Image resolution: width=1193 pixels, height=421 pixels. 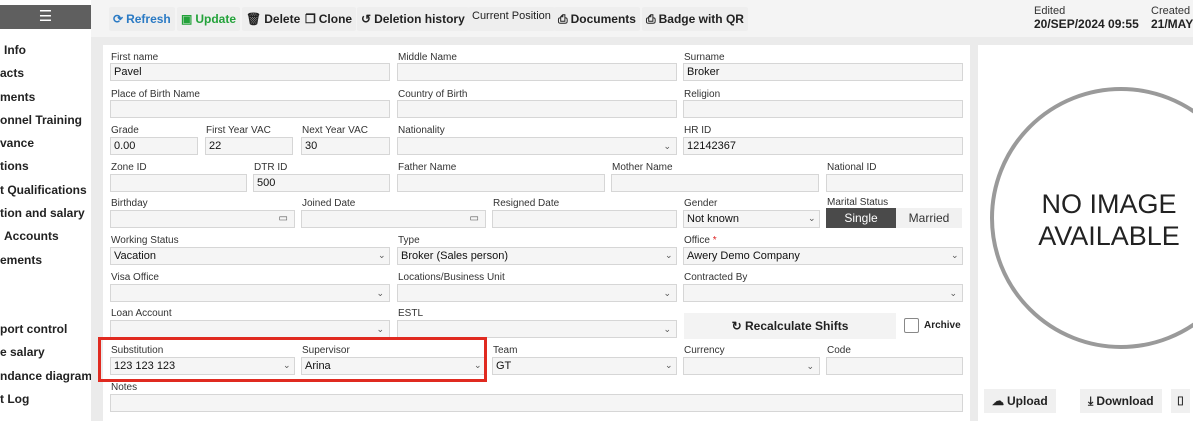 I want to click on currency-label: Currency, so click(x=704, y=350).